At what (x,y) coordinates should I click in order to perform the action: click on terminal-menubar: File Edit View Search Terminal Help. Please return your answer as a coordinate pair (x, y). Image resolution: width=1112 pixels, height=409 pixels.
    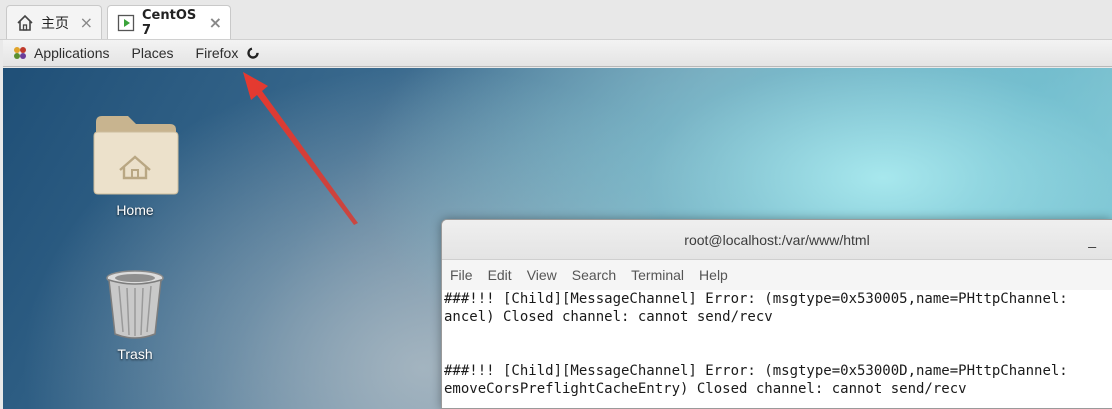
    Looking at the image, I should click on (777, 275).